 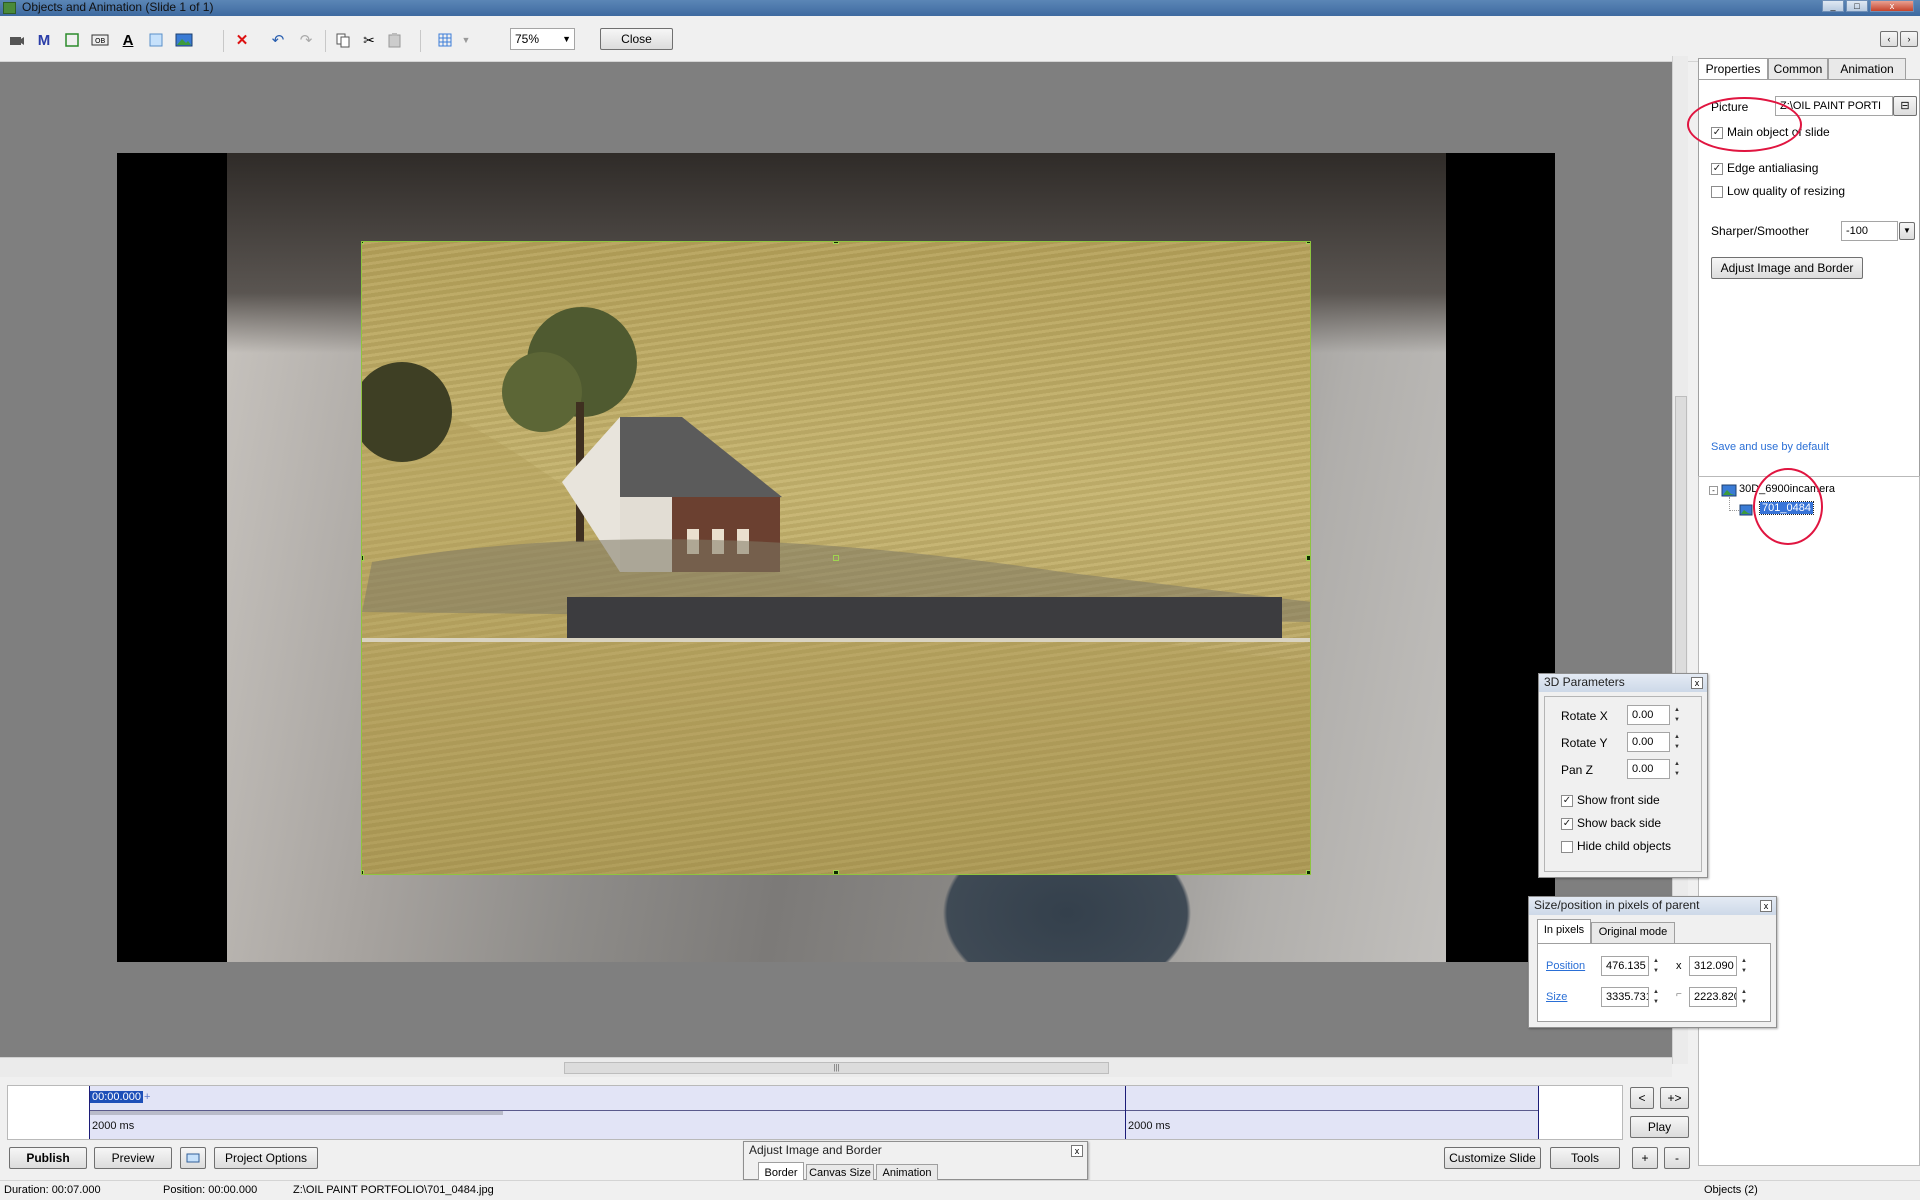 What do you see at coordinates (1642, 1098) in the screenshot?
I see `timeline-prev-button: <` at bounding box center [1642, 1098].